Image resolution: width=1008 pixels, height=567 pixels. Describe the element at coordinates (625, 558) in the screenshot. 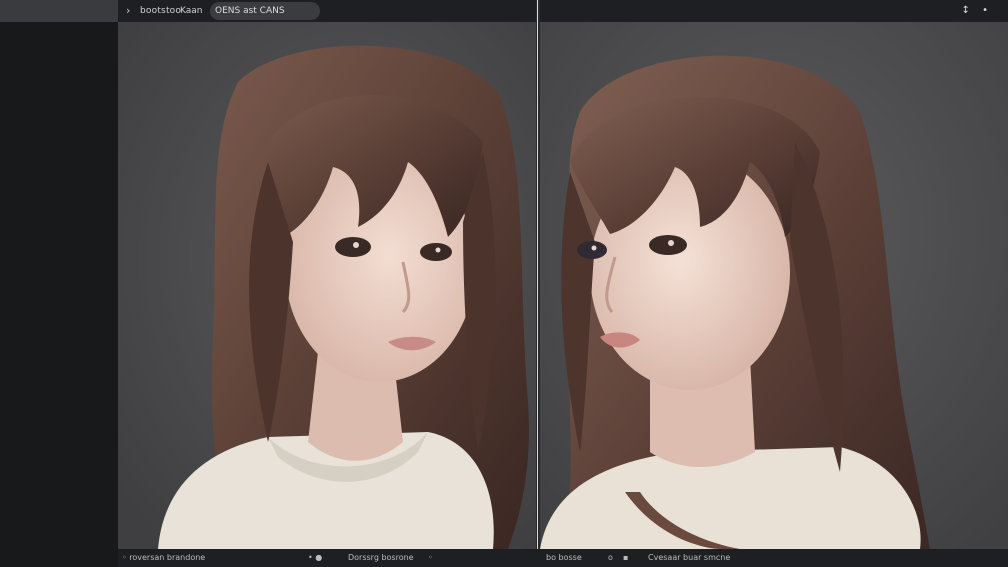

I see `status-right-3: ▪` at that location.